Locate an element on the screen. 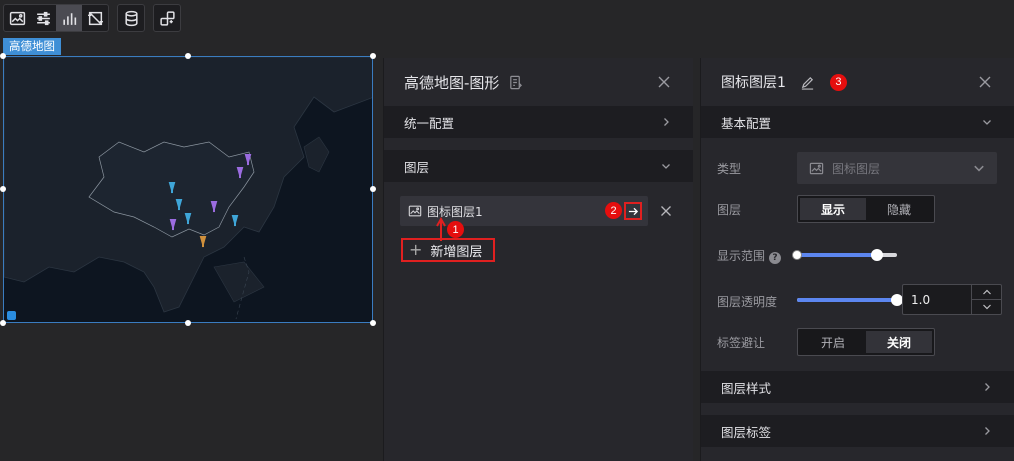 This screenshot has width=1014, height=461. basic-config-section: 基本配置 is located at coordinates (857, 122).